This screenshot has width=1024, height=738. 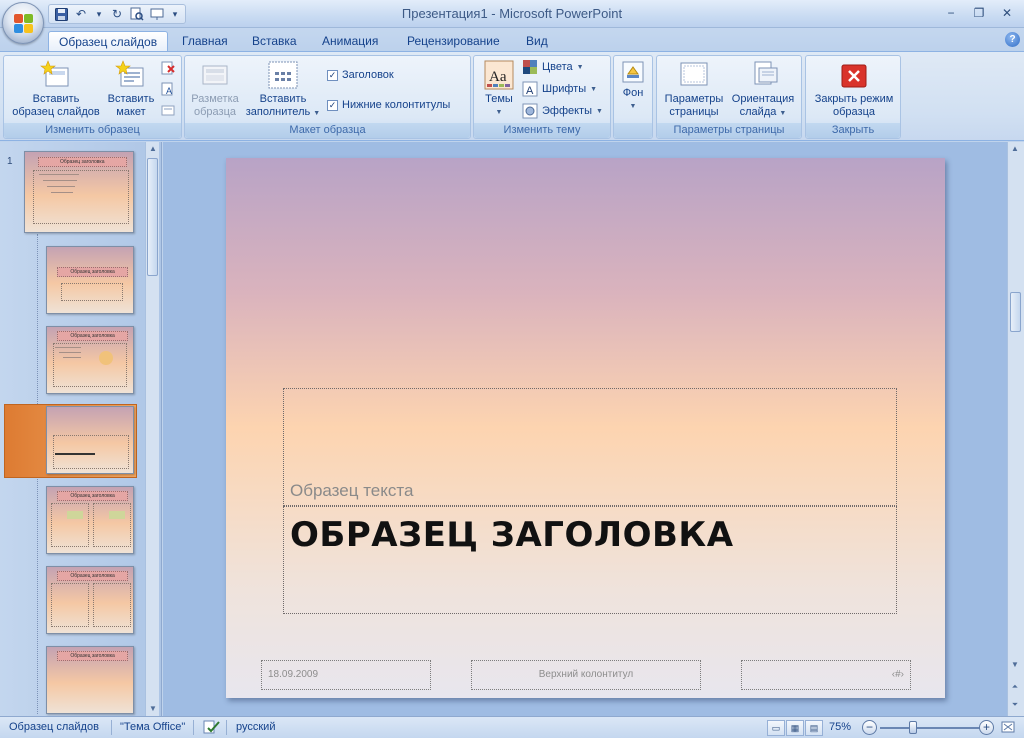 I want to click on thumbnail-layout-5-title: Образец заголовка, so click(x=92, y=576).